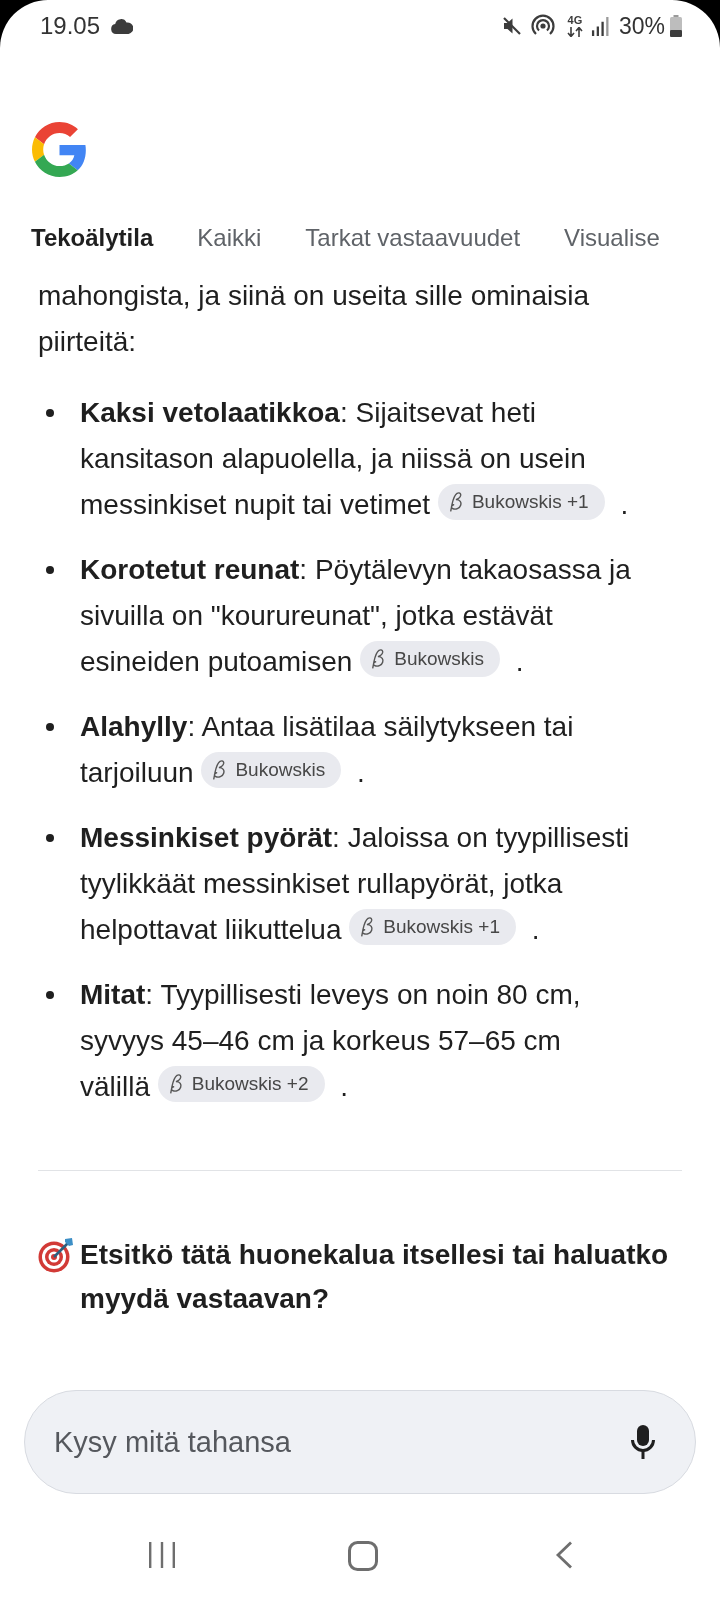  I want to click on battery-percent: 30%, so click(641, 26).